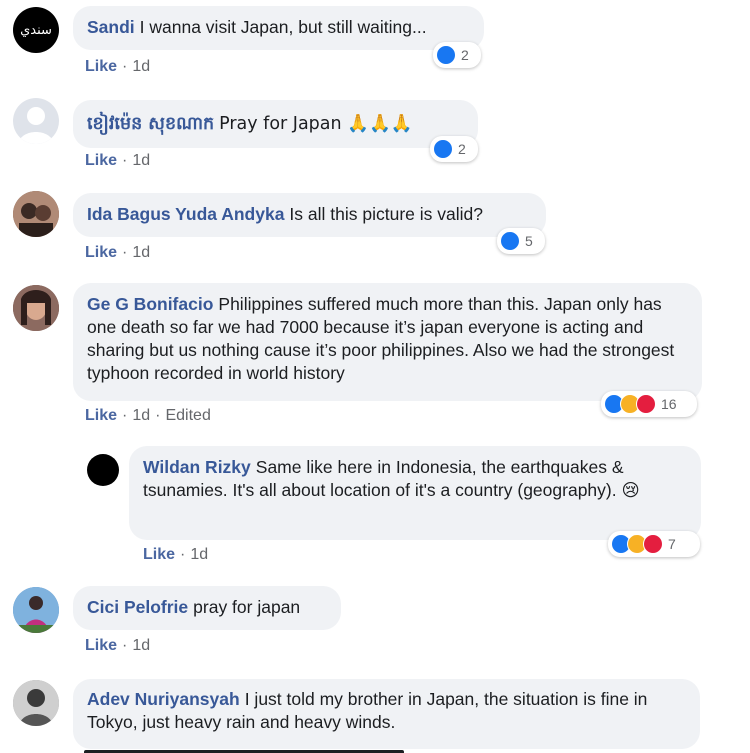 Image resolution: width=750 pixels, height=753 pixels. I want to click on comment-author: Ida Bagus Yuda Andyka, so click(185, 214).